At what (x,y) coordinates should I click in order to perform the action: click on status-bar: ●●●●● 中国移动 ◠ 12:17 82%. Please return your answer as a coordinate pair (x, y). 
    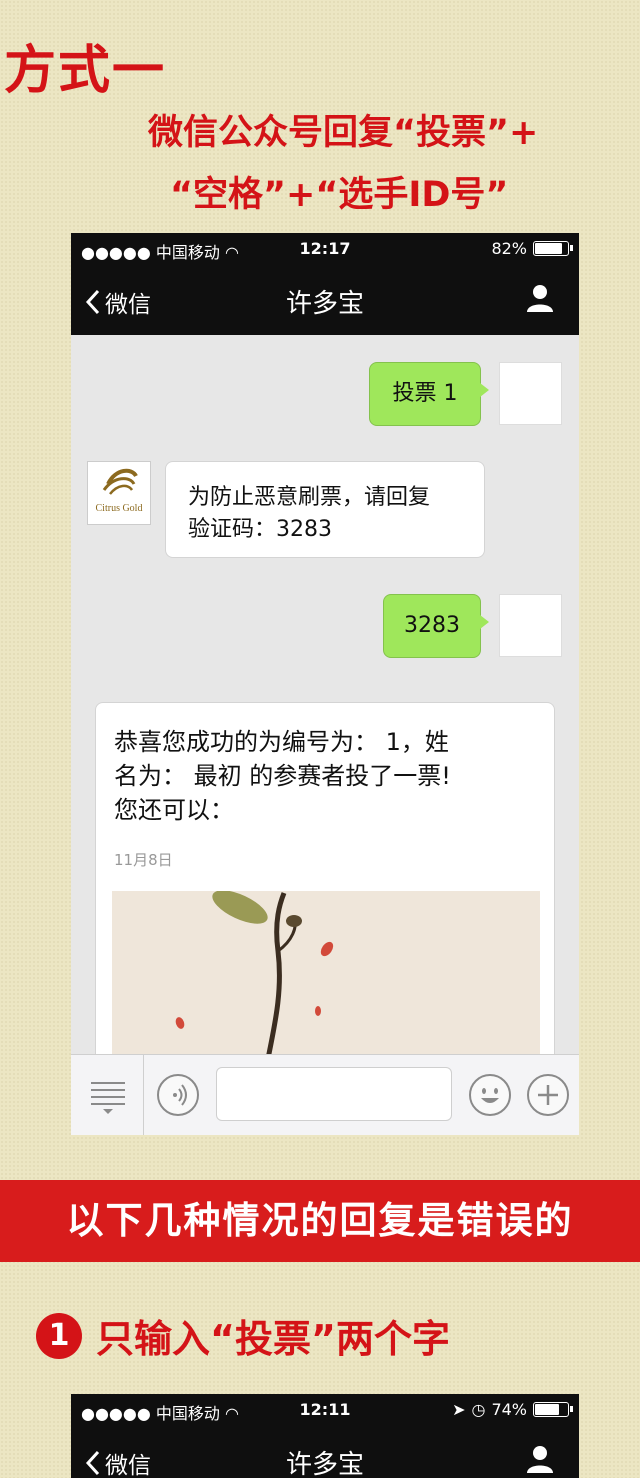
    Looking at the image, I should click on (325, 249).